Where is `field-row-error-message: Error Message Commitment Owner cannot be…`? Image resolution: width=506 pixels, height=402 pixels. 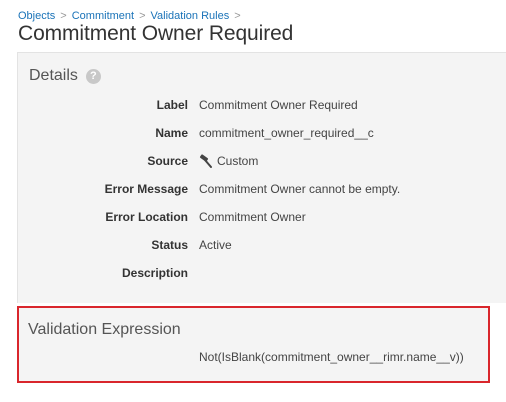 field-row-error-message: Error Message Commitment Owner cannot be… is located at coordinates (262, 189).